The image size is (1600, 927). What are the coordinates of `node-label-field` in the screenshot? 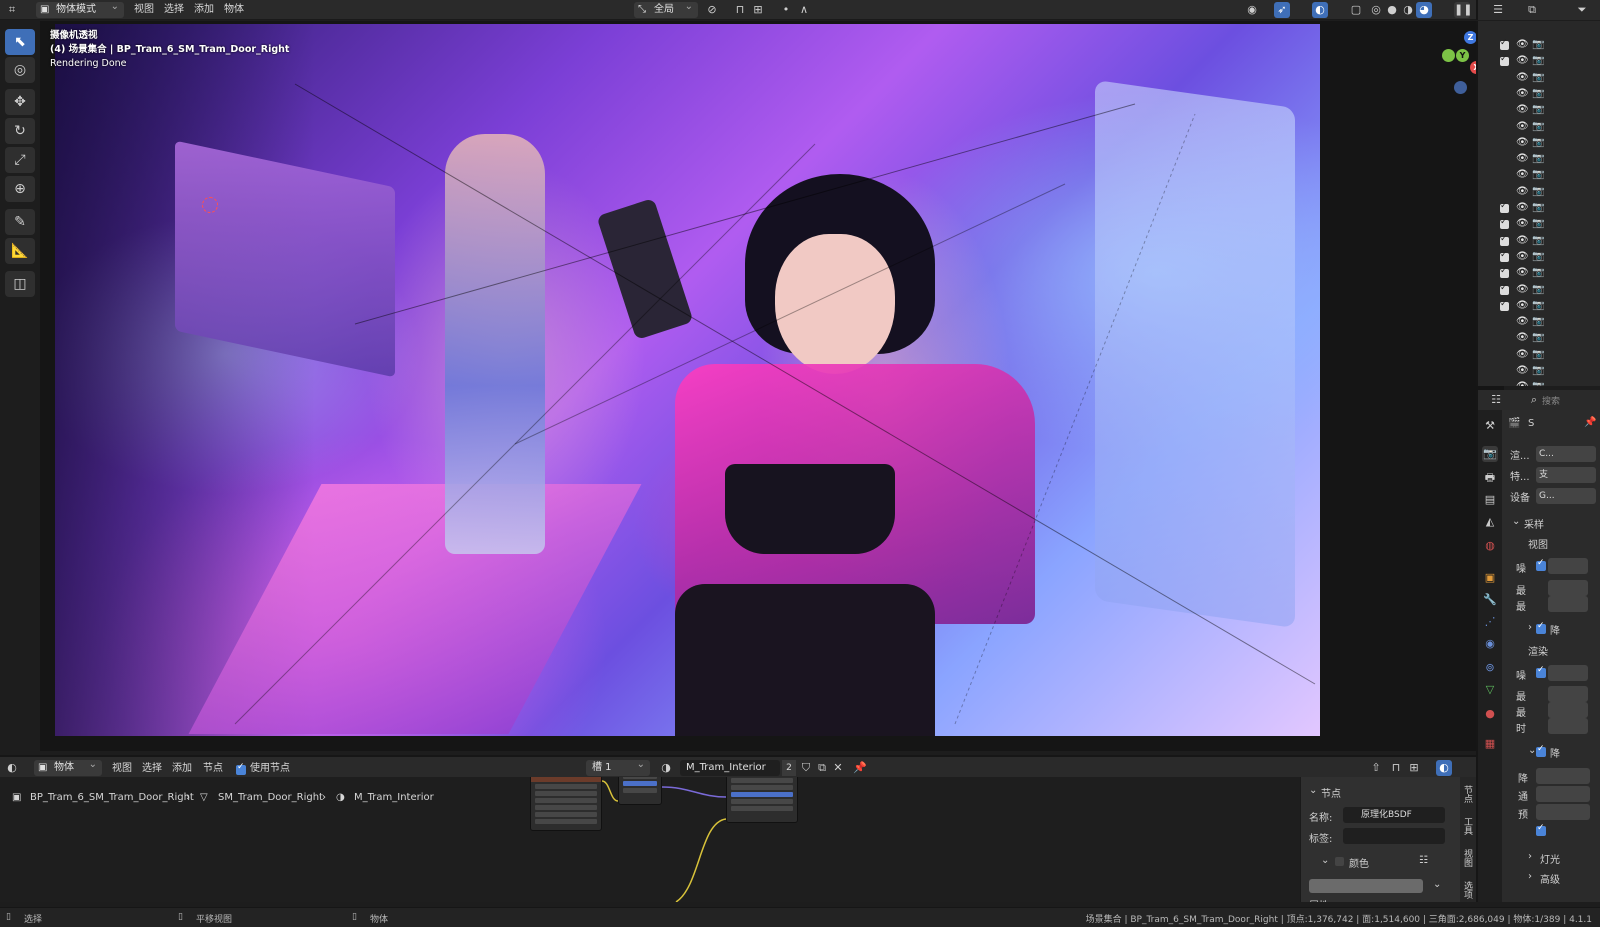 It's located at (1394, 836).